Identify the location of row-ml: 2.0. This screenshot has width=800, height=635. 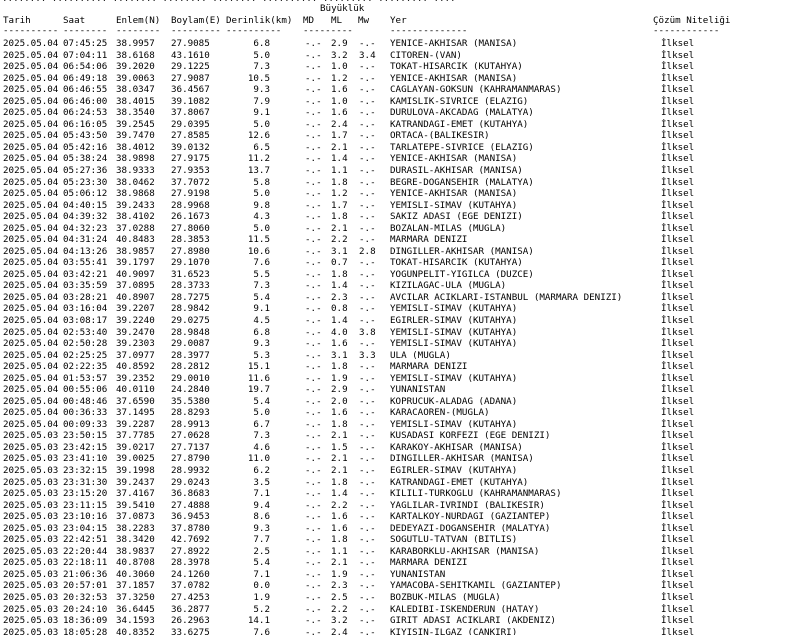
(339, 401).